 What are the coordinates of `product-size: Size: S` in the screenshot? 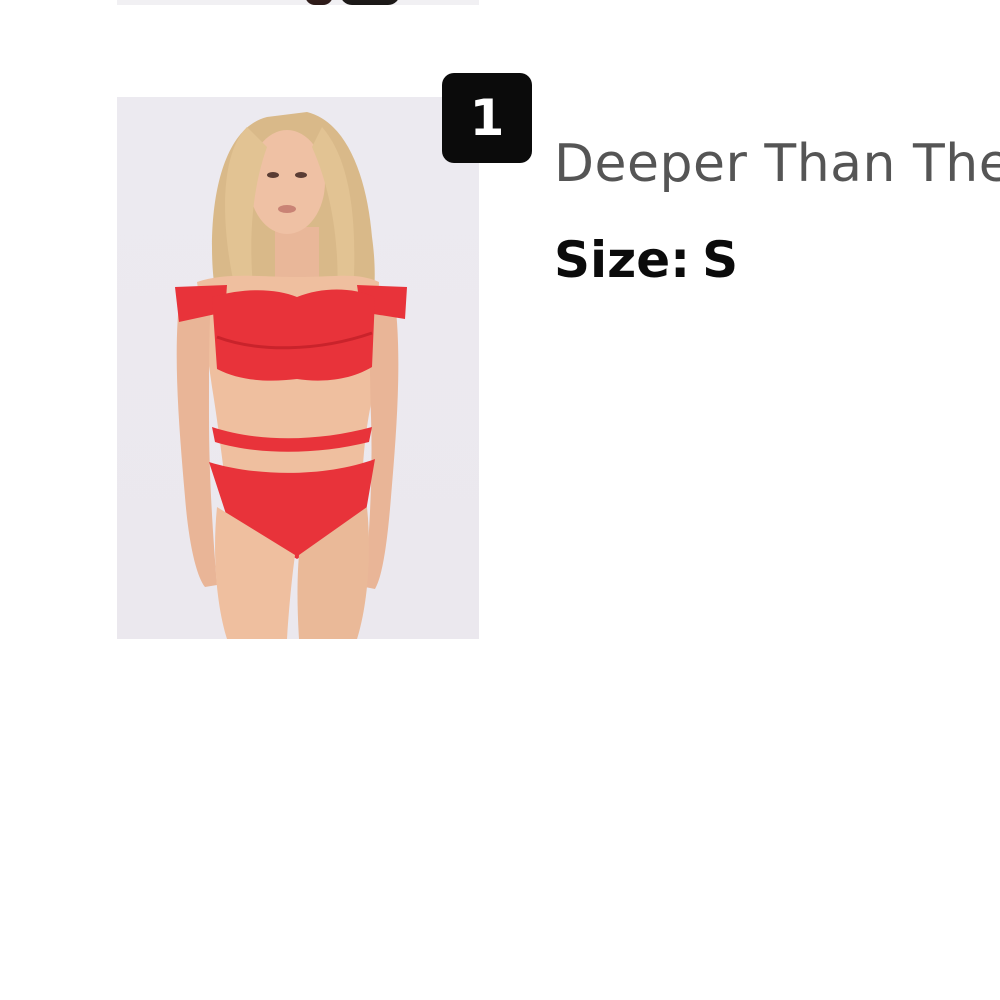 It's located at (646, 260).